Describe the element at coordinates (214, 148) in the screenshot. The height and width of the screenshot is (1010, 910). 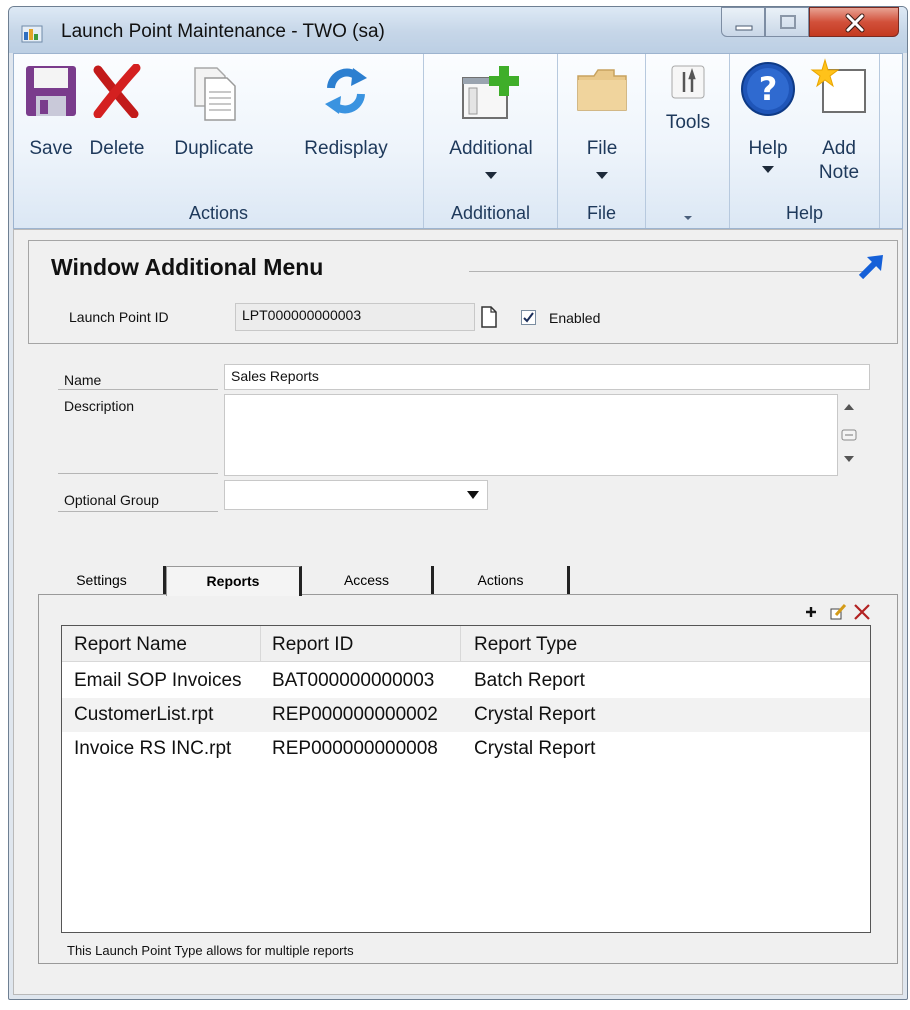
I see `duplicate-label: Duplicate` at that location.